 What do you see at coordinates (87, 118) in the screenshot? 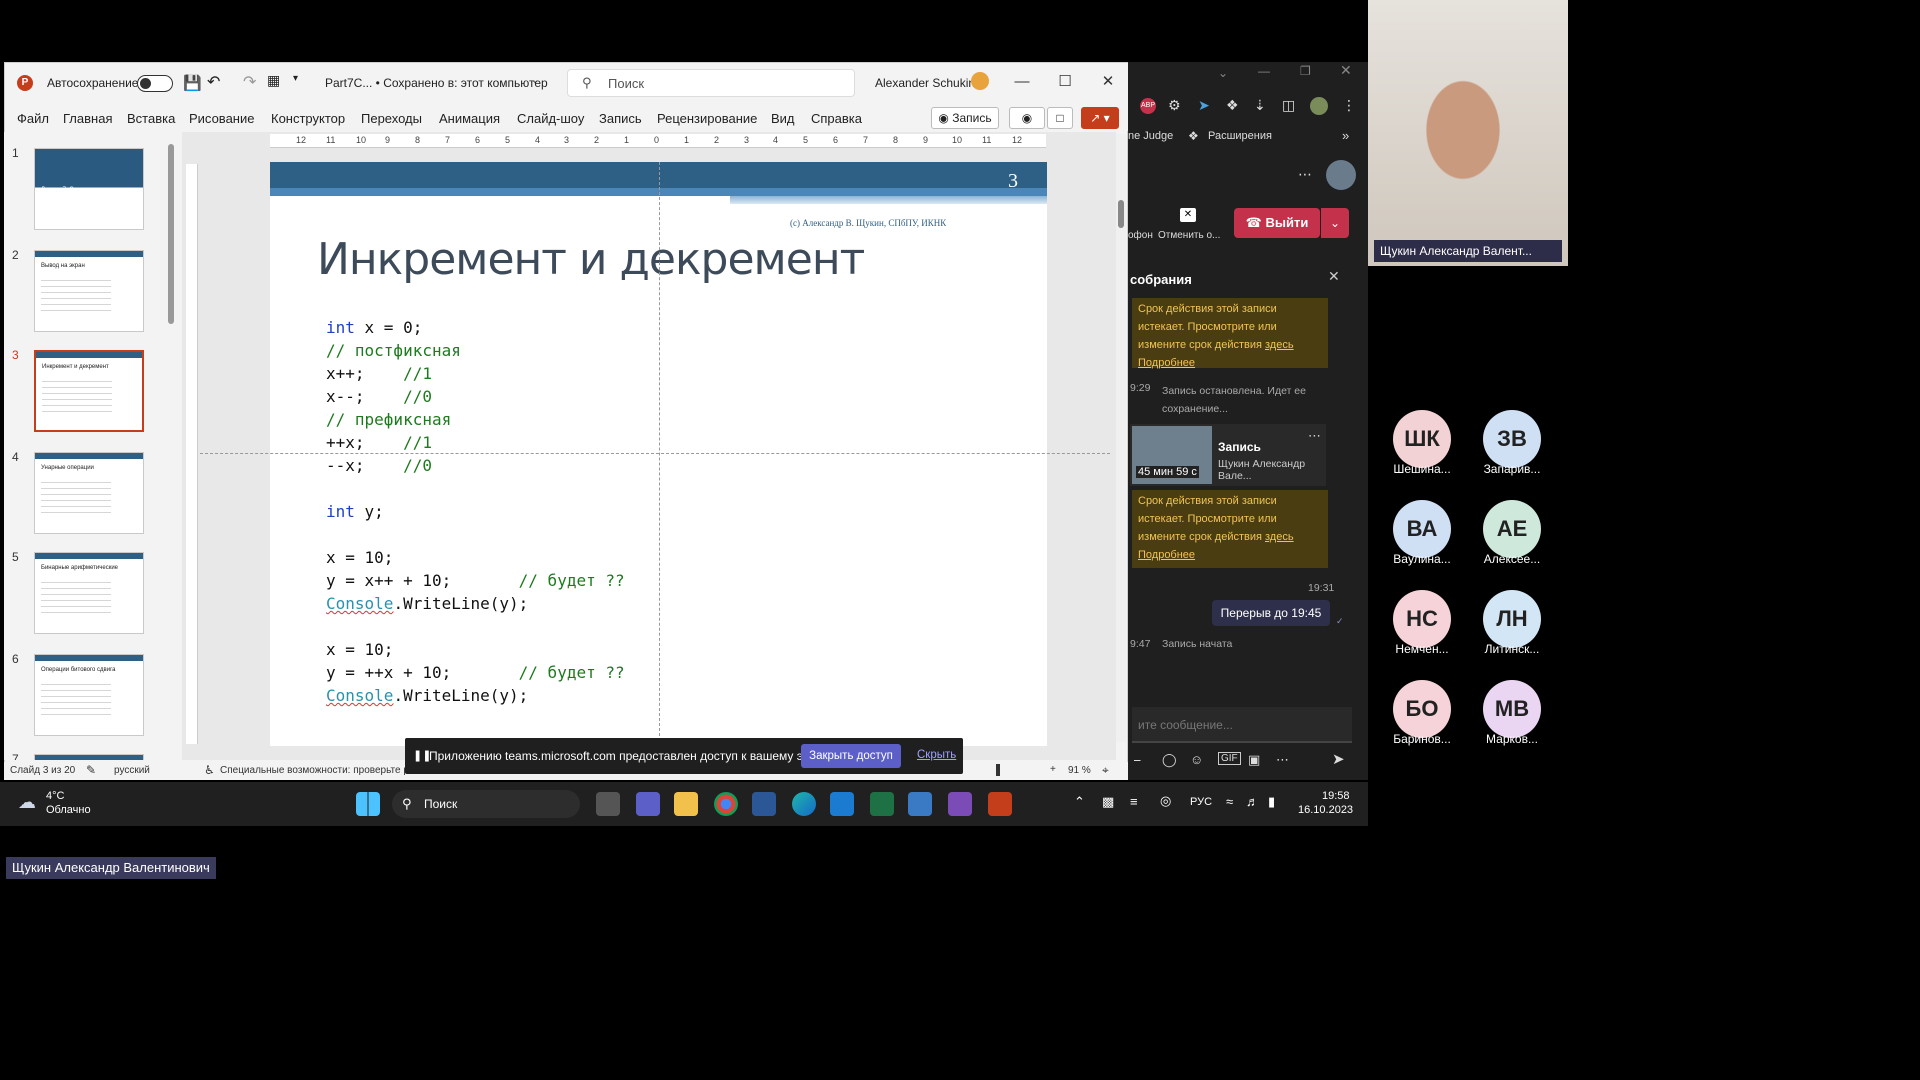
I see `tab-home: Главная` at bounding box center [87, 118].